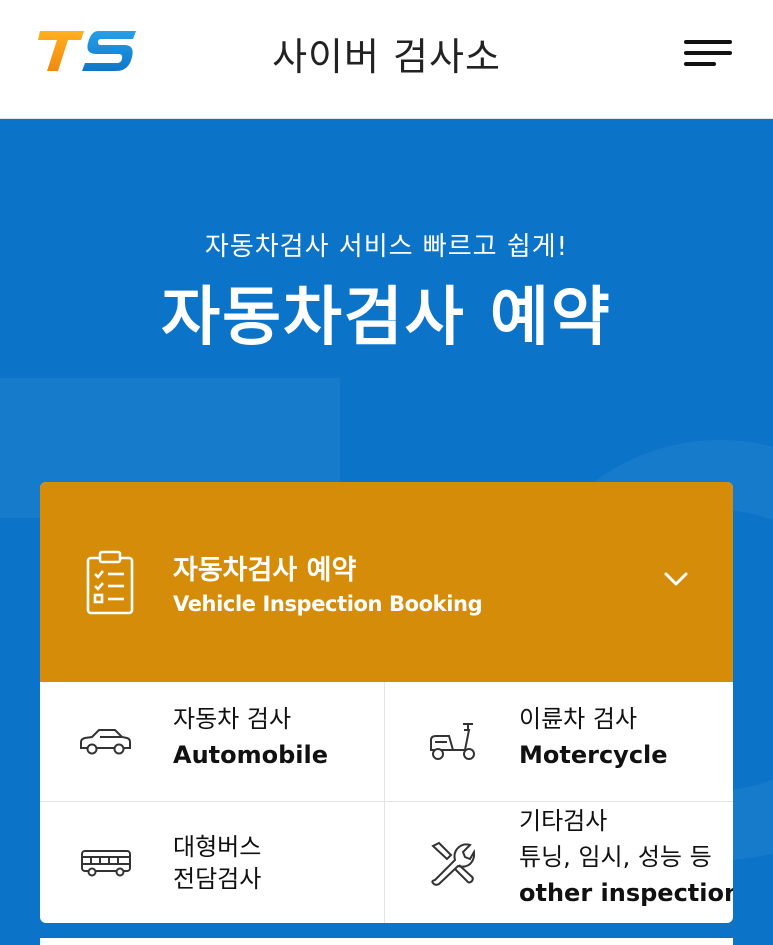  What do you see at coordinates (217, 879) in the screenshot?
I see `bus-label-line2: 전담검사` at bounding box center [217, 879].